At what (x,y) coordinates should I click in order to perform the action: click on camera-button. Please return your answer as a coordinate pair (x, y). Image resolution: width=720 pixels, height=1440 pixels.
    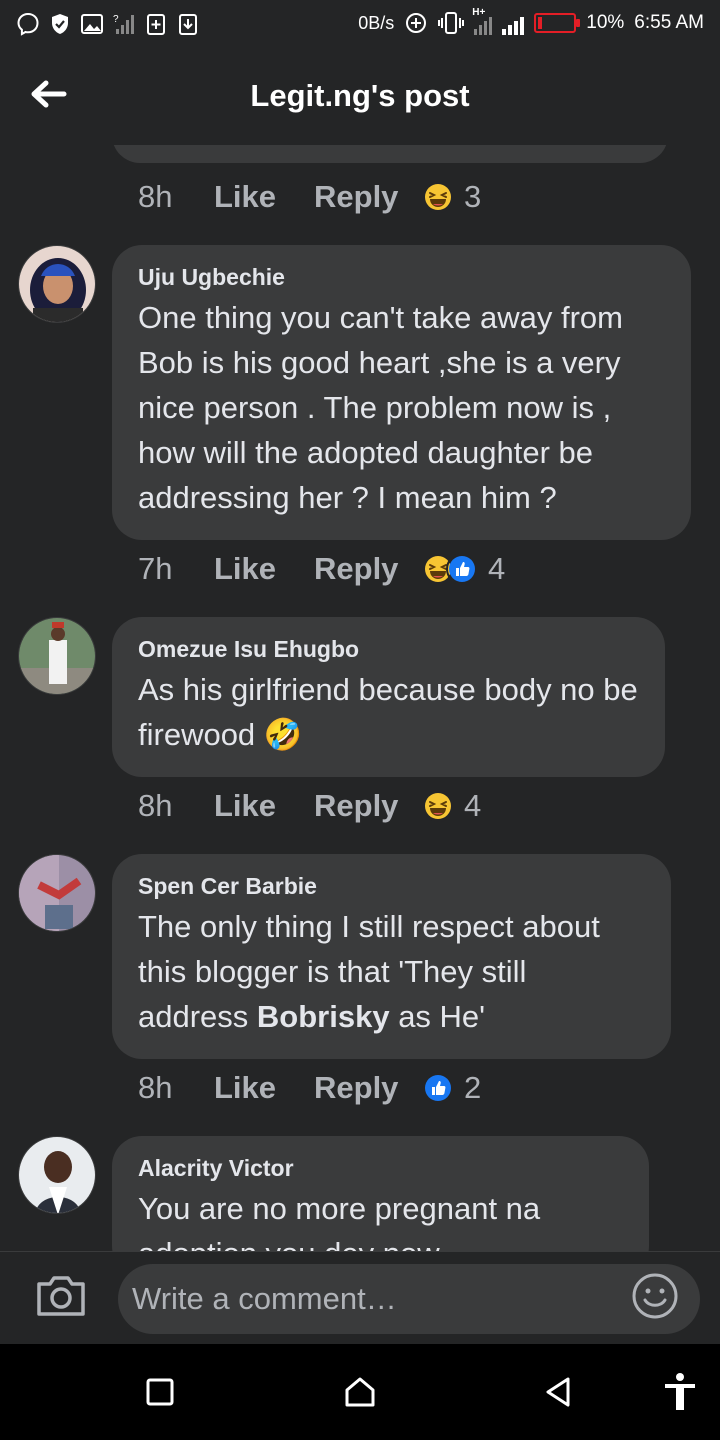
    Looking at the image, I should click on (61, 1296).